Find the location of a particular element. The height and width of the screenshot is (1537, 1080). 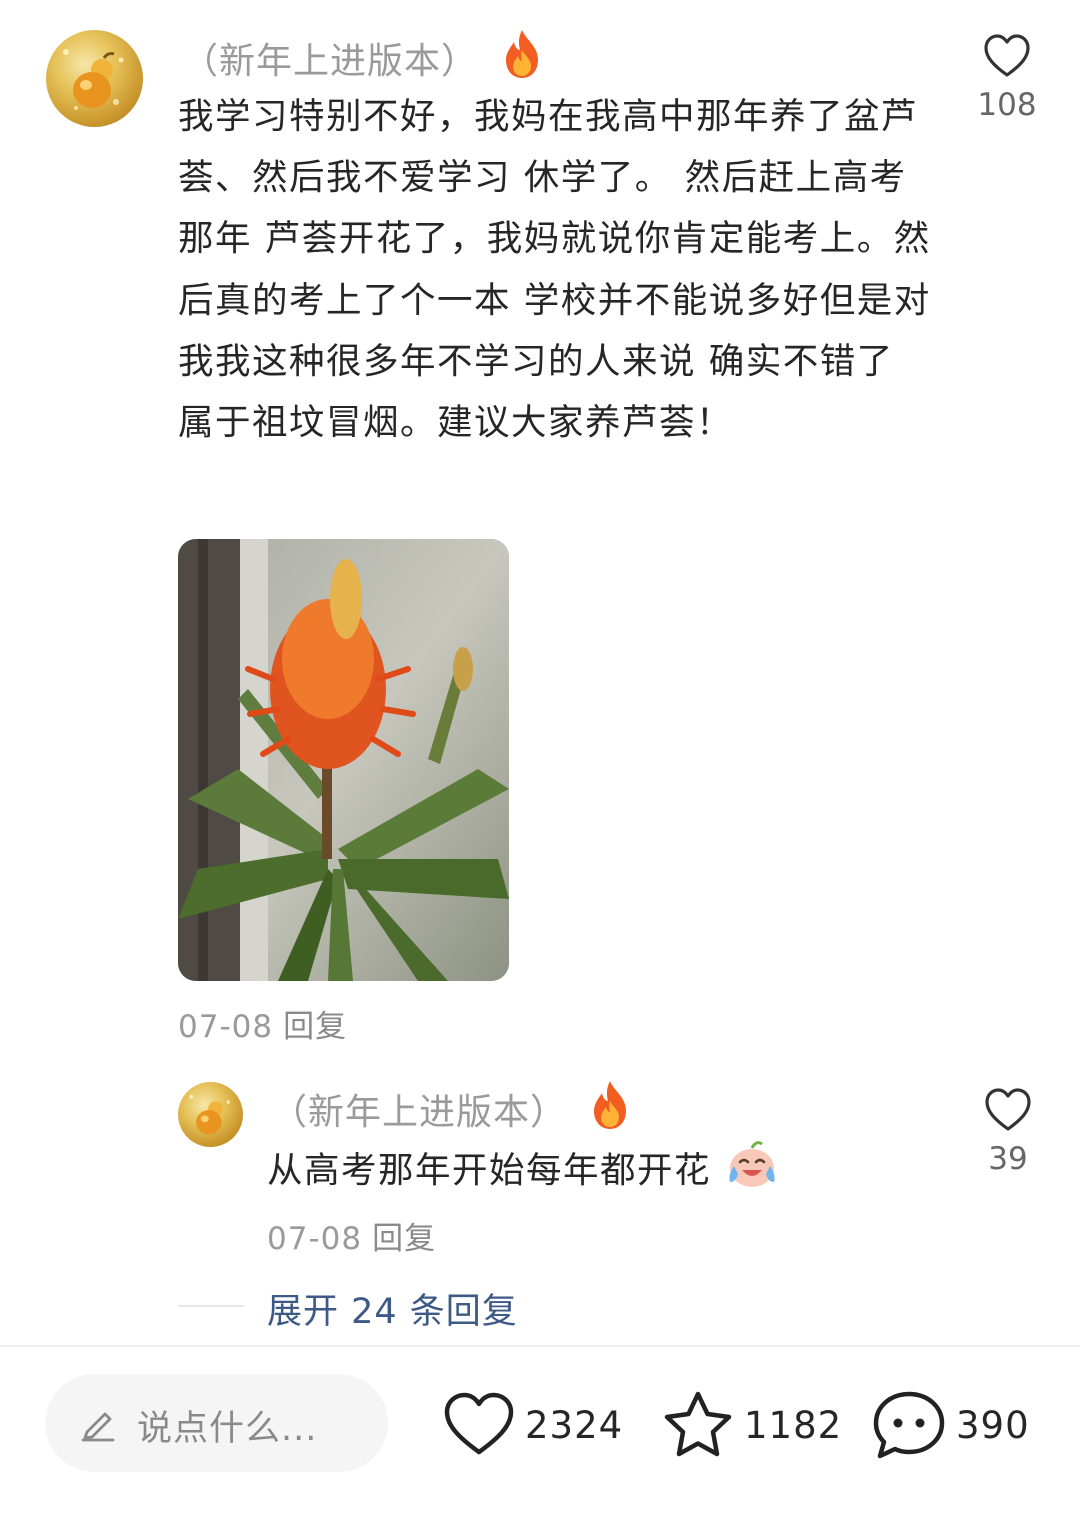

expand-divider is located at coordinates (211, 1306).